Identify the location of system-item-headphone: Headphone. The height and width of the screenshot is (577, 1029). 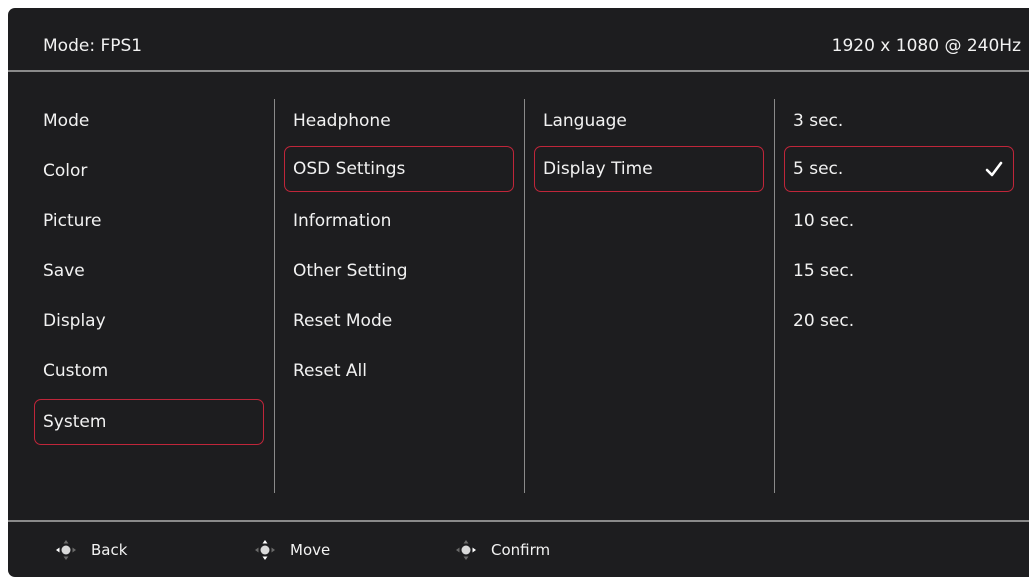
(399, 122).